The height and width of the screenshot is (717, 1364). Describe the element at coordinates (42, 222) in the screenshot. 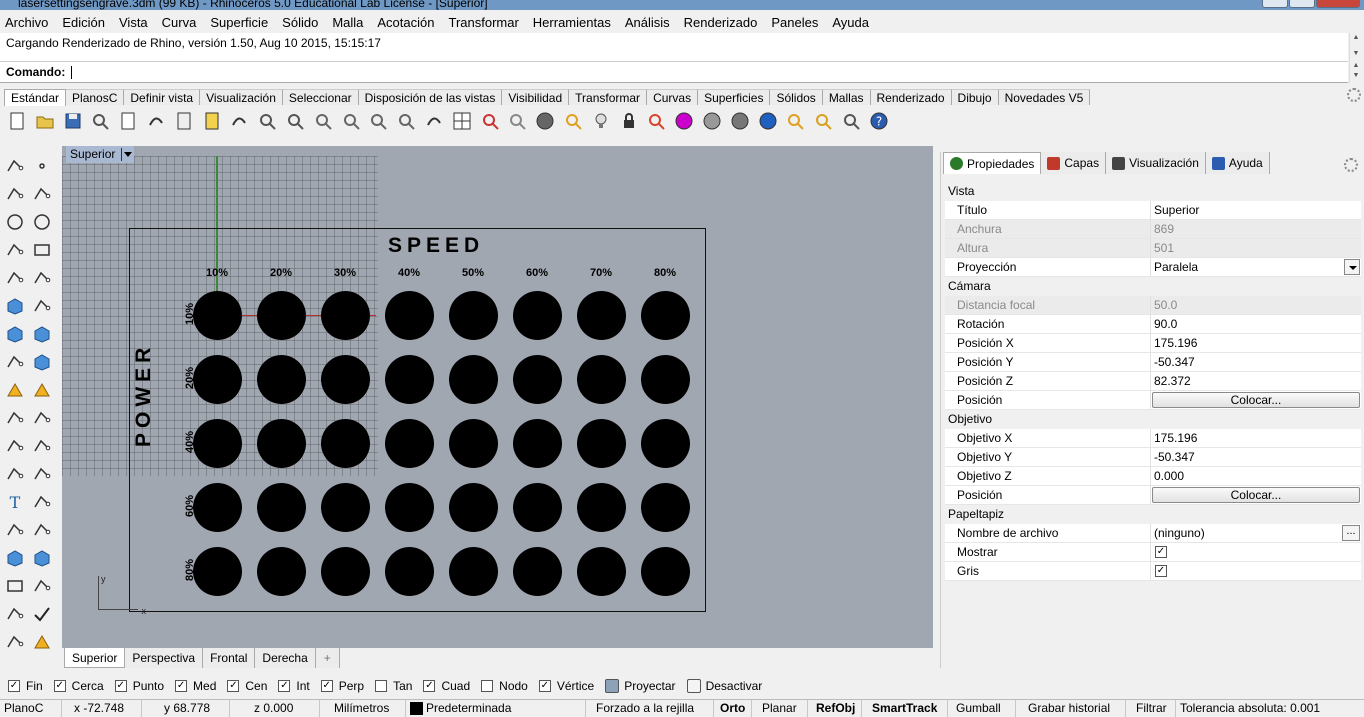

I see `ellipse-icon` at that location.